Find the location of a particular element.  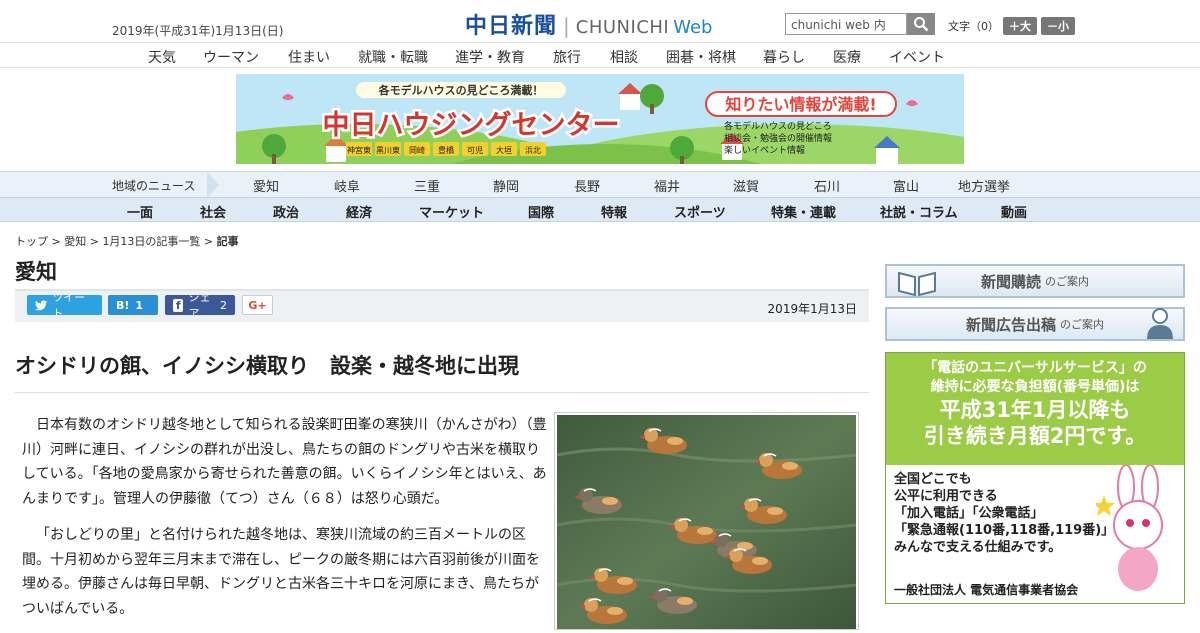

article-photo is located at coordinates (706, 521).